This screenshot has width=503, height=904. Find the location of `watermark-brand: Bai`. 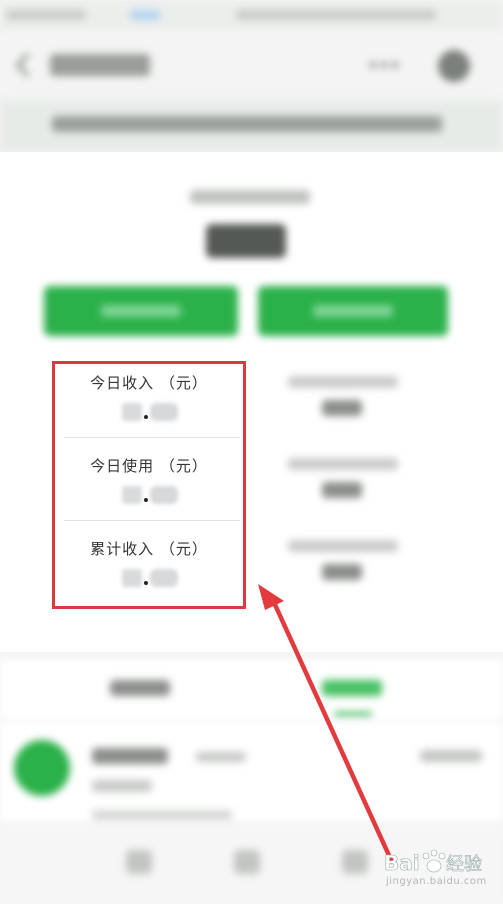

watermark-brand: Bai is located at coordinates (402, 863).